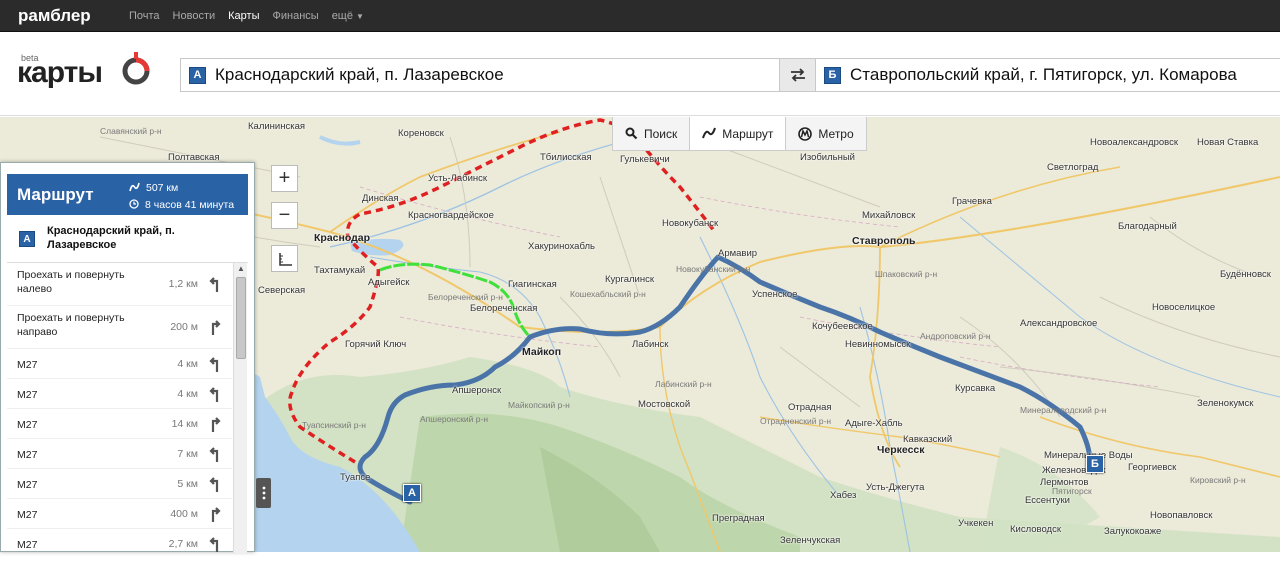 The image size is (1280, 570). Describe the element at coordinates (71, 325) in the screenshot. I see `route-step-text: Проехать и повернуть направо` at that location.